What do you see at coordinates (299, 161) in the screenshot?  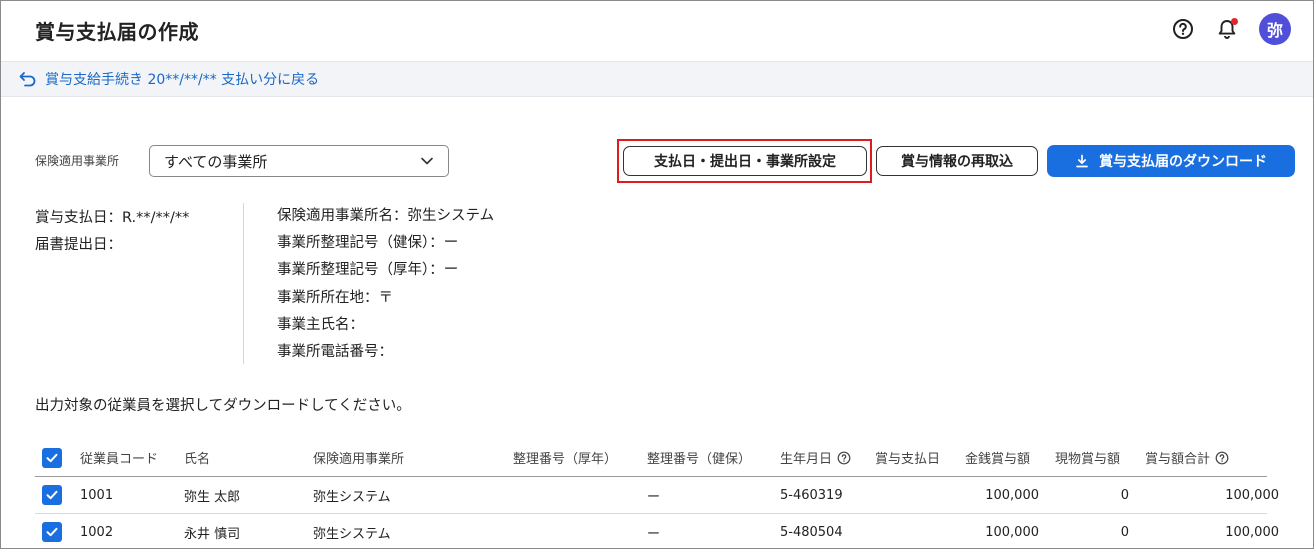 I see `office-select: すべての事業所` at bounding box center [299, 161].